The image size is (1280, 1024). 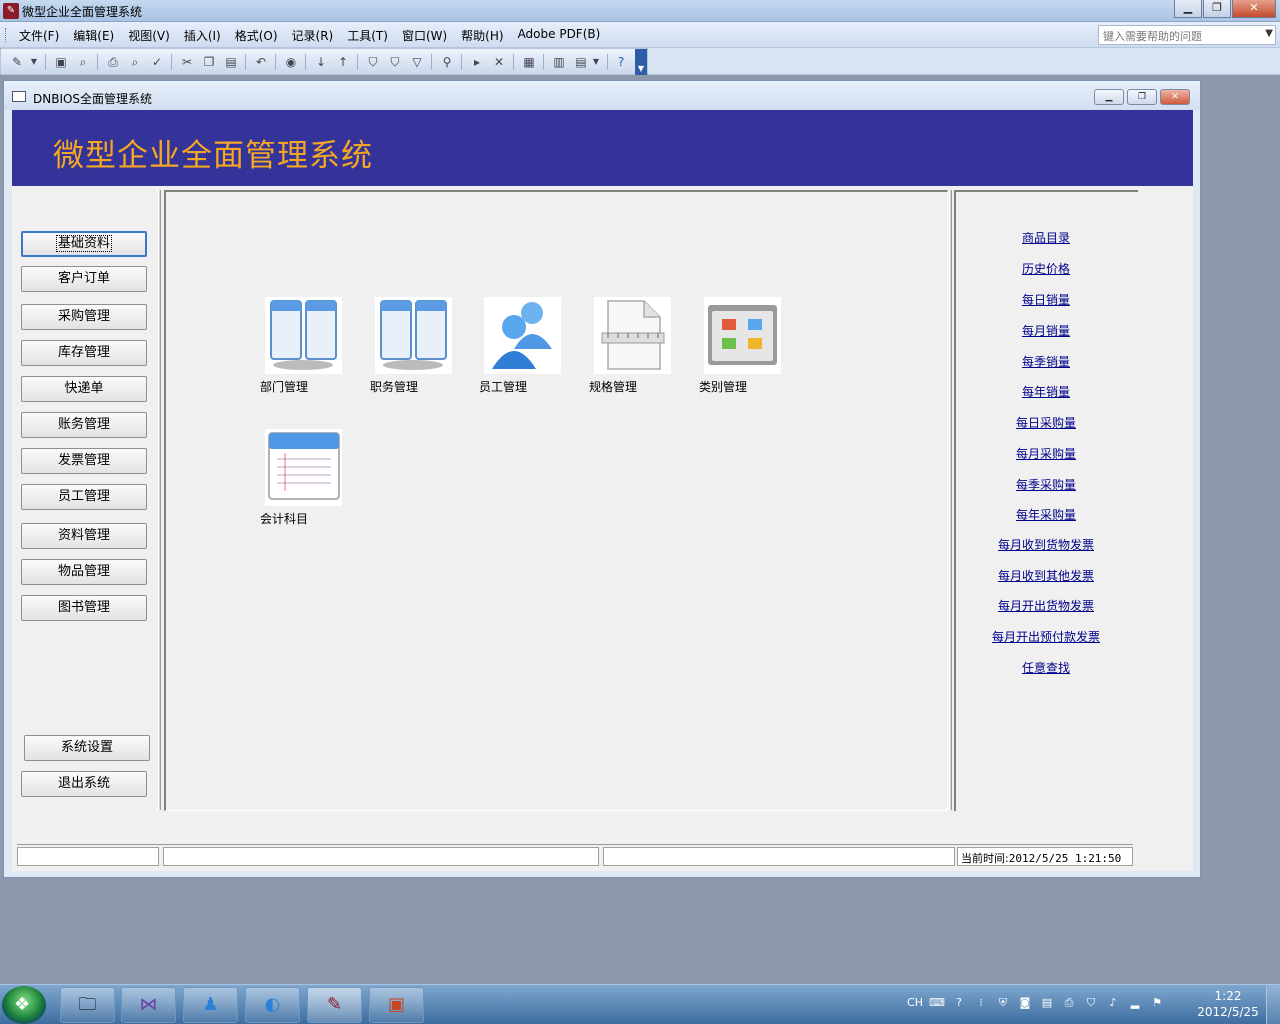 I want to click on tile-employee: 员工管理, so click(x=529, y=347).